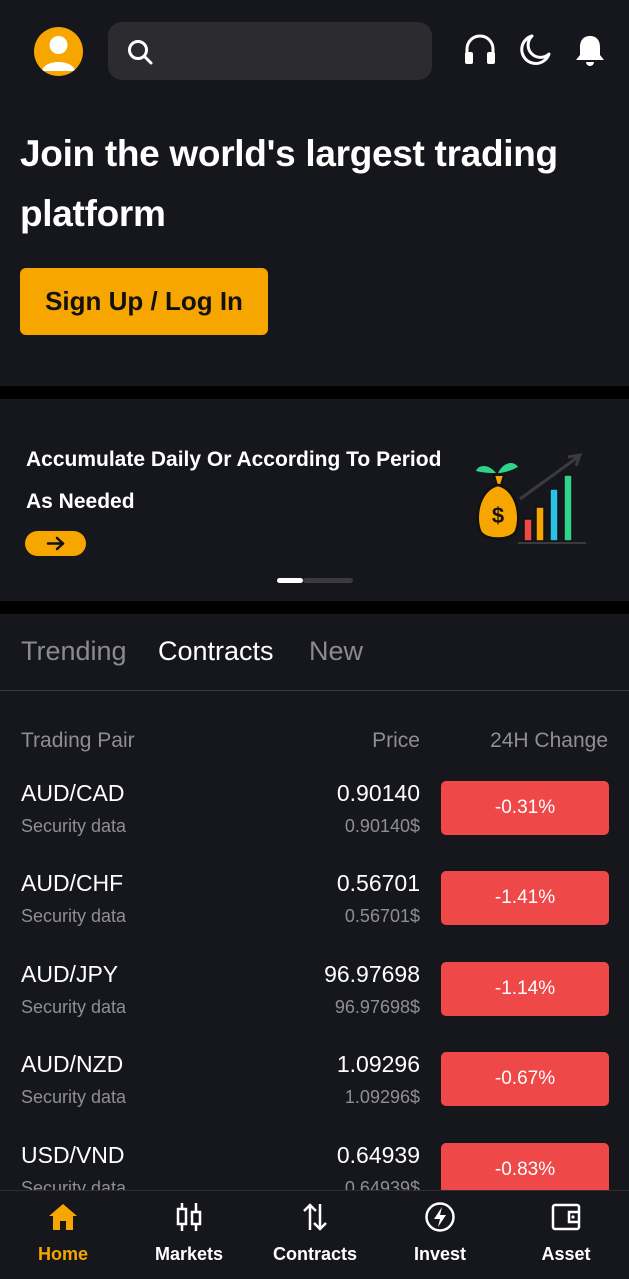 The height and width of the screenshot is (1279, 629). Describe the element at coordinates (74, 651) in the screenshot. I see `tab-trending: Trending` at that location.